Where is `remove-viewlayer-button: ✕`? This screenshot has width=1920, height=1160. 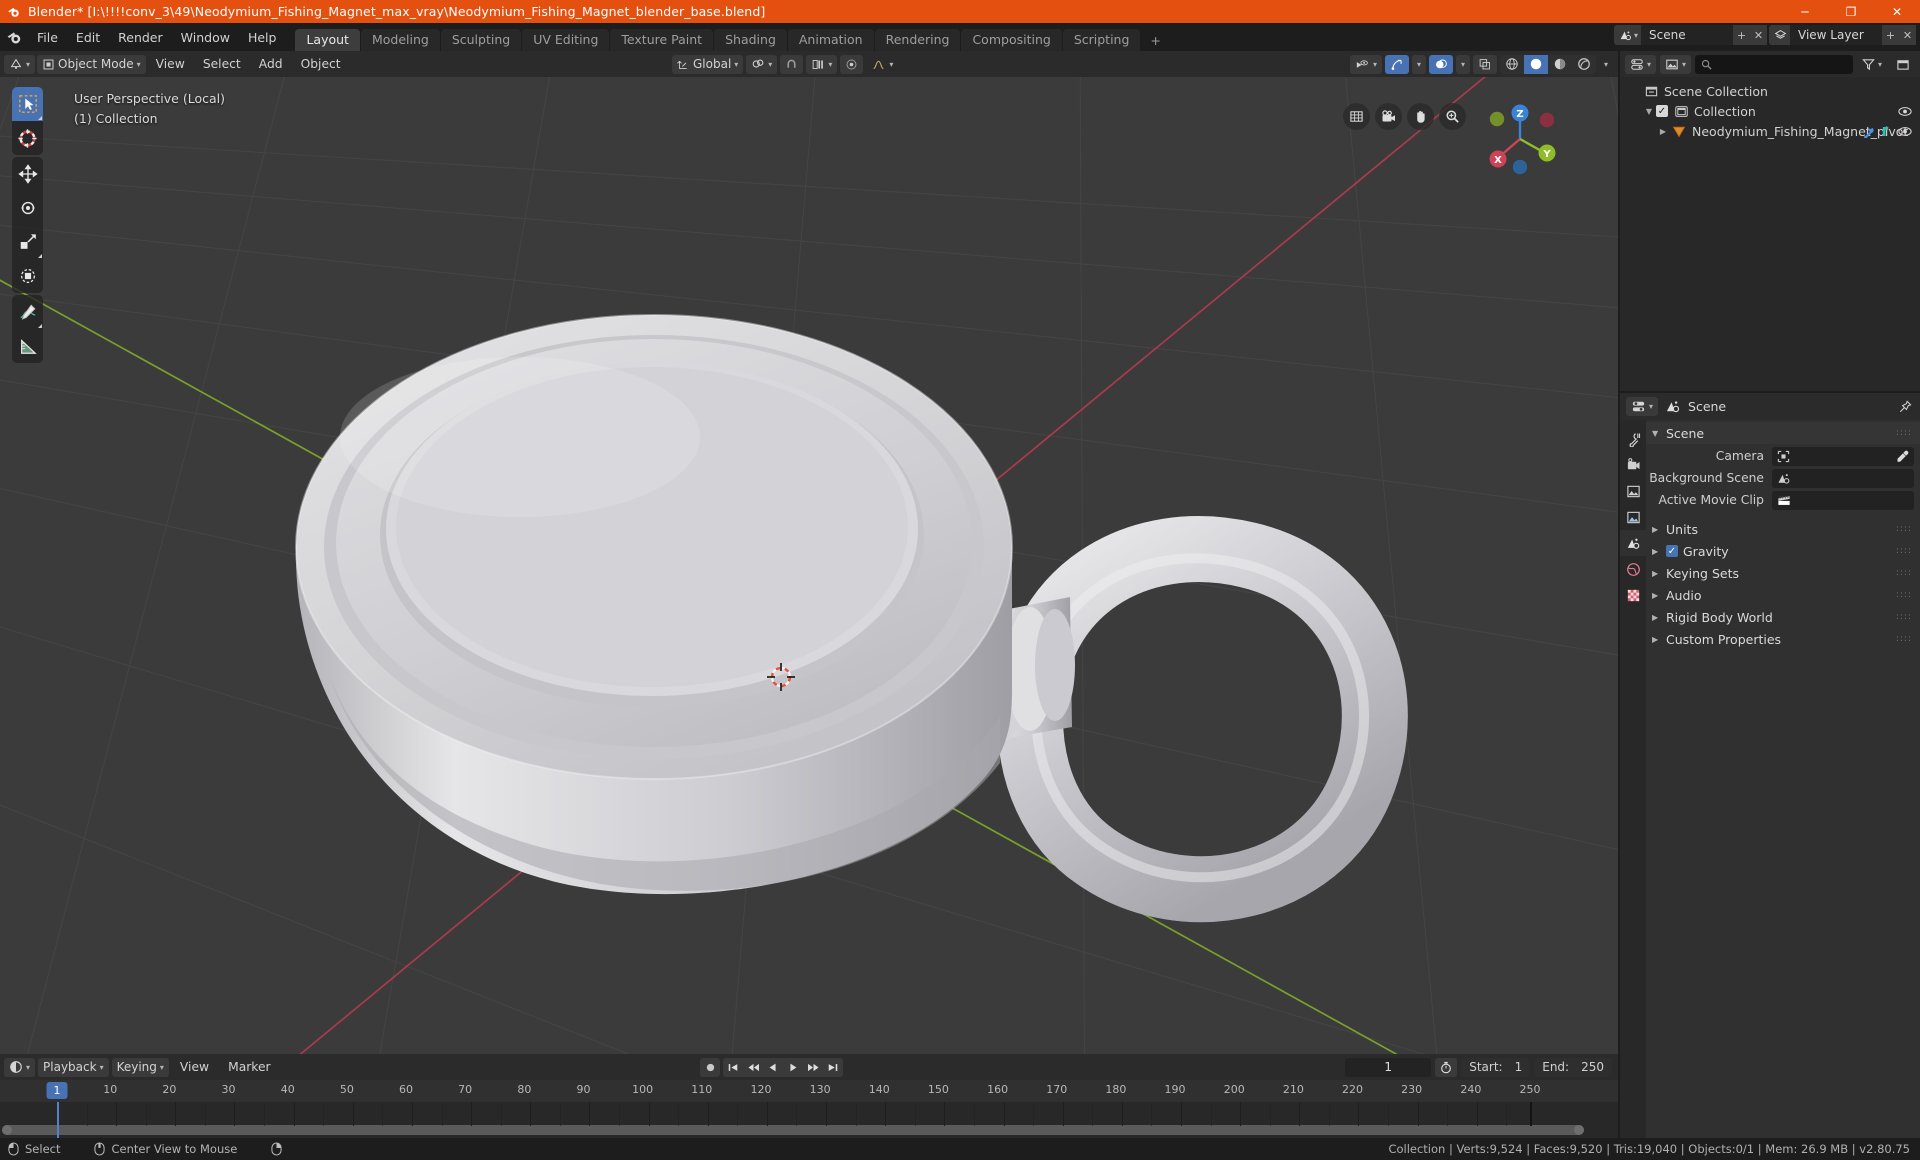 remove-viewlayer-button: ✕ is located at coordinates (1907, 35).